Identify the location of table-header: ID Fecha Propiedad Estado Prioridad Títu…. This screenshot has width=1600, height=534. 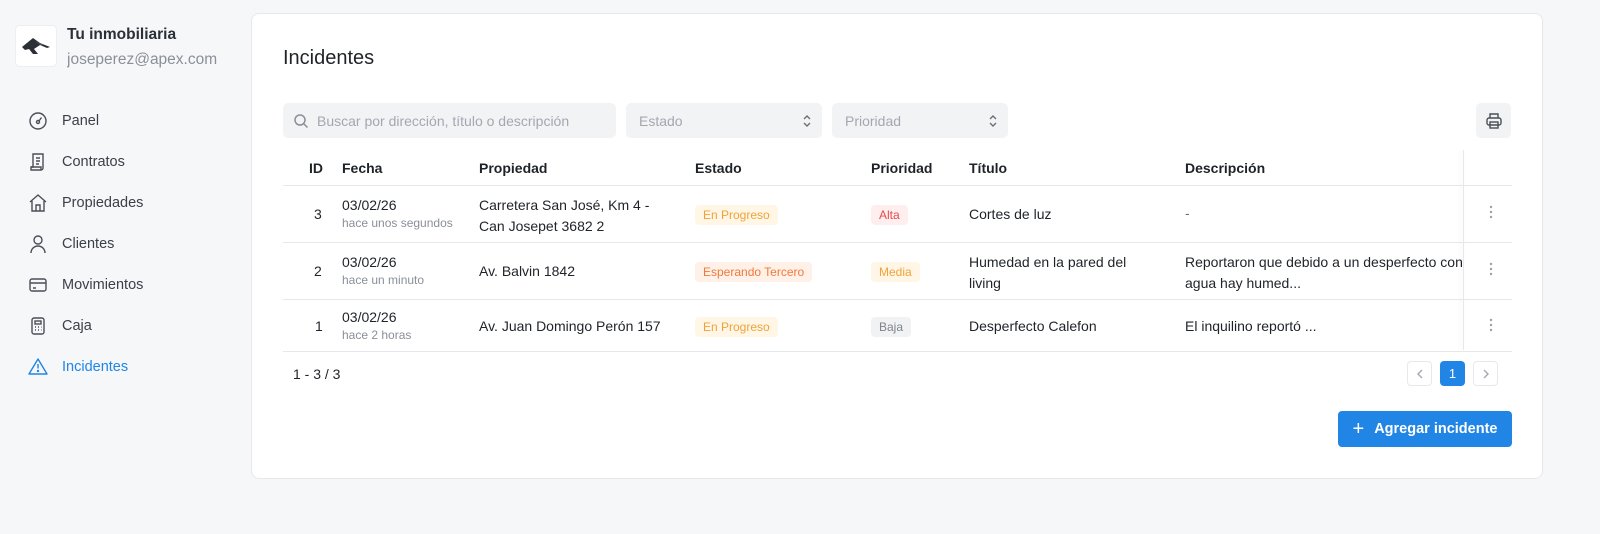
(897, 168).